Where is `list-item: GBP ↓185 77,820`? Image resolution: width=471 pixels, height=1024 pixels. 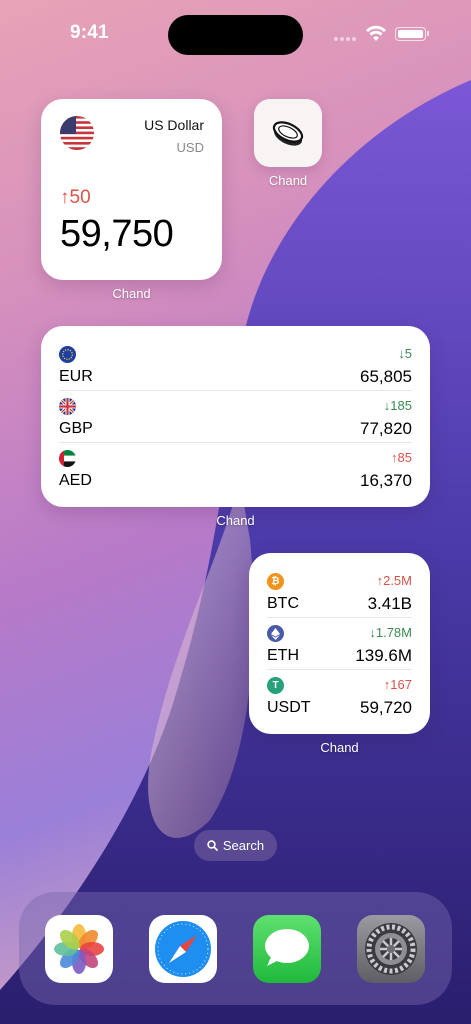 list-item: GBP ↓185 77,820 is located at coordinates (235, 418).